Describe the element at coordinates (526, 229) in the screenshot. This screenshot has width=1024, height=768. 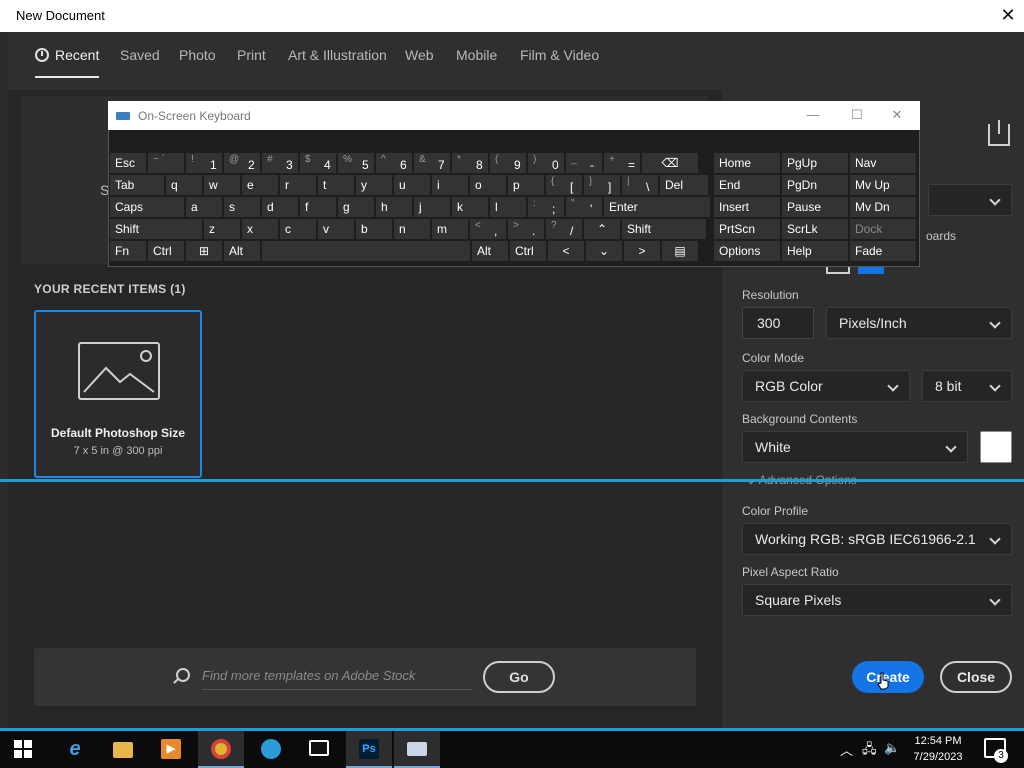
I see `key: >.` at that location.